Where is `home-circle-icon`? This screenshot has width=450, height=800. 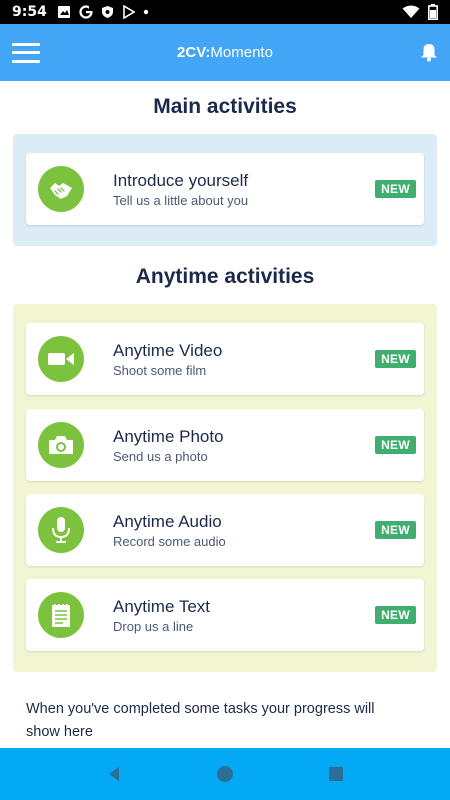
home-circle-icon is located at coordinates (224, 774).